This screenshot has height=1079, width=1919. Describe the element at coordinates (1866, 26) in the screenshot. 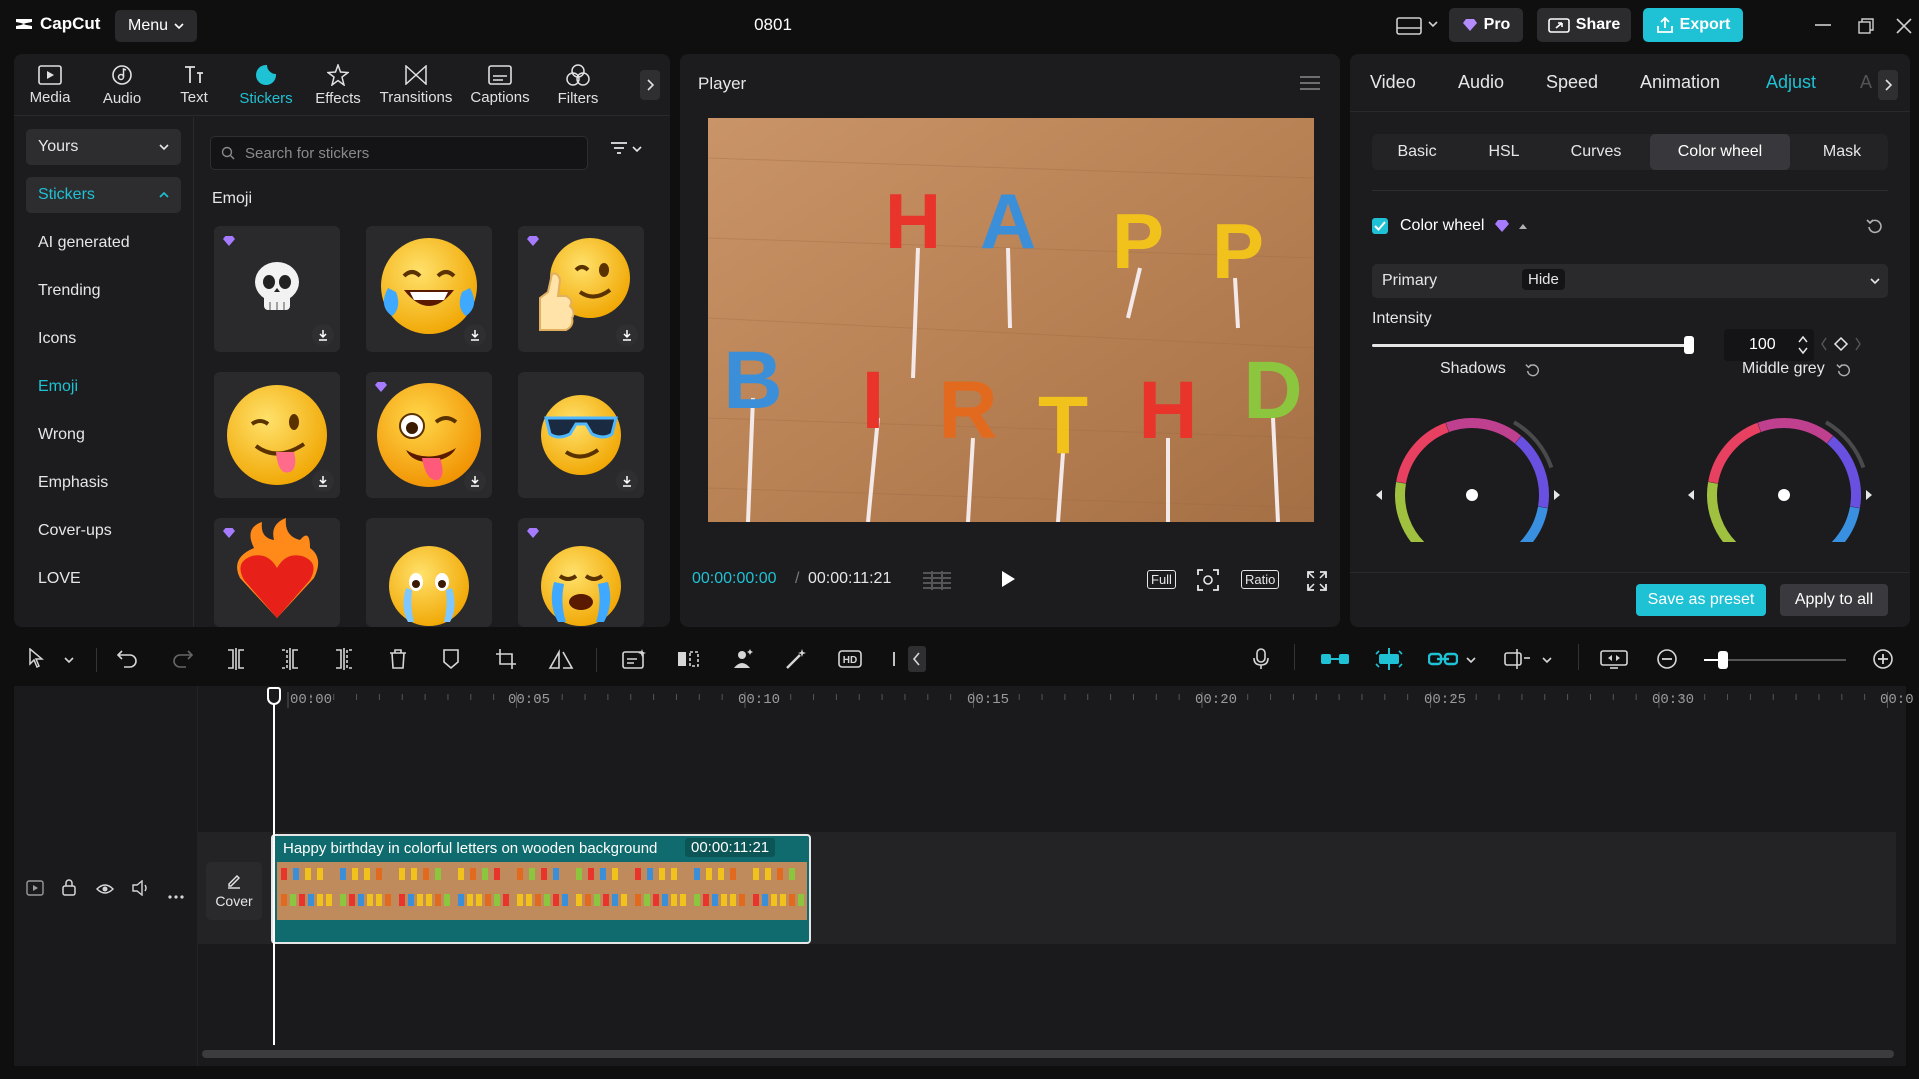

I see `restore-icon` at that location.